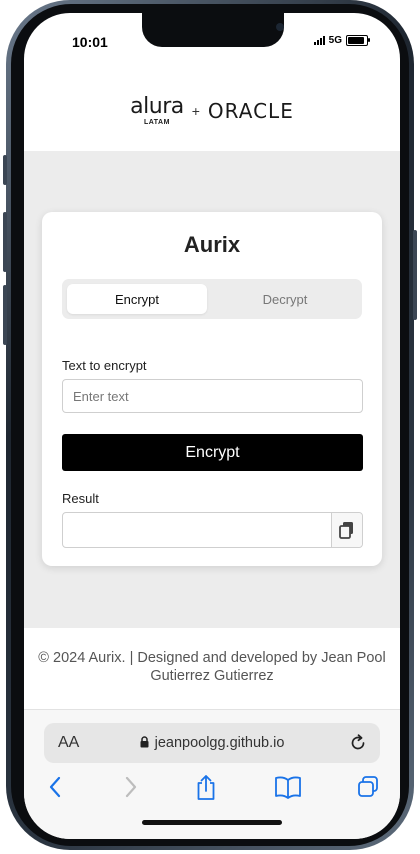  I want to click on lock-icon, so click(144, 742).